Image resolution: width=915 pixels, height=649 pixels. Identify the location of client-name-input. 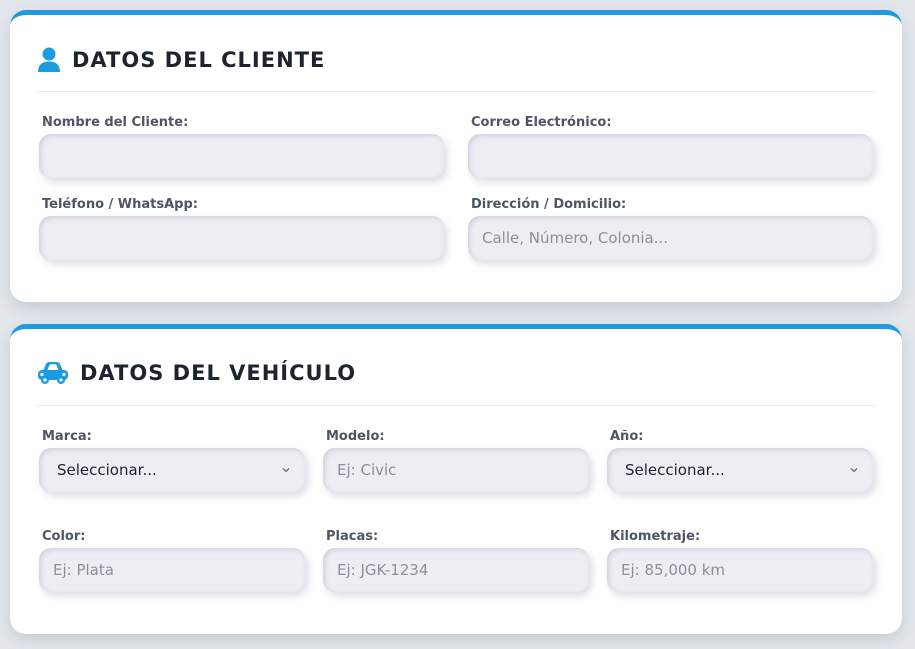
(241, 156).